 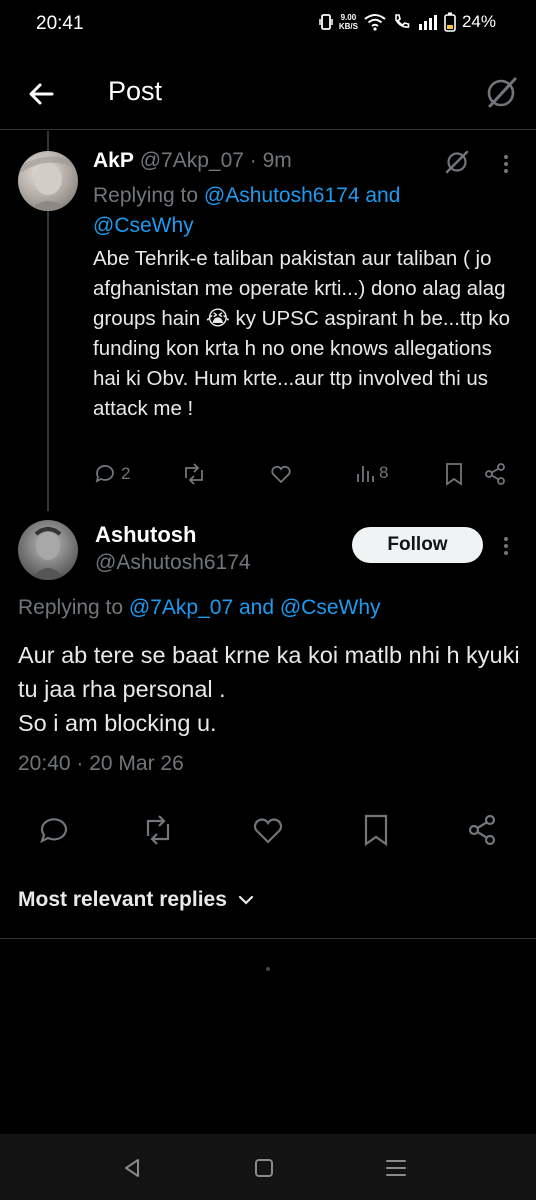 I want to click on post-header: Post, so click(x=268, y=95).